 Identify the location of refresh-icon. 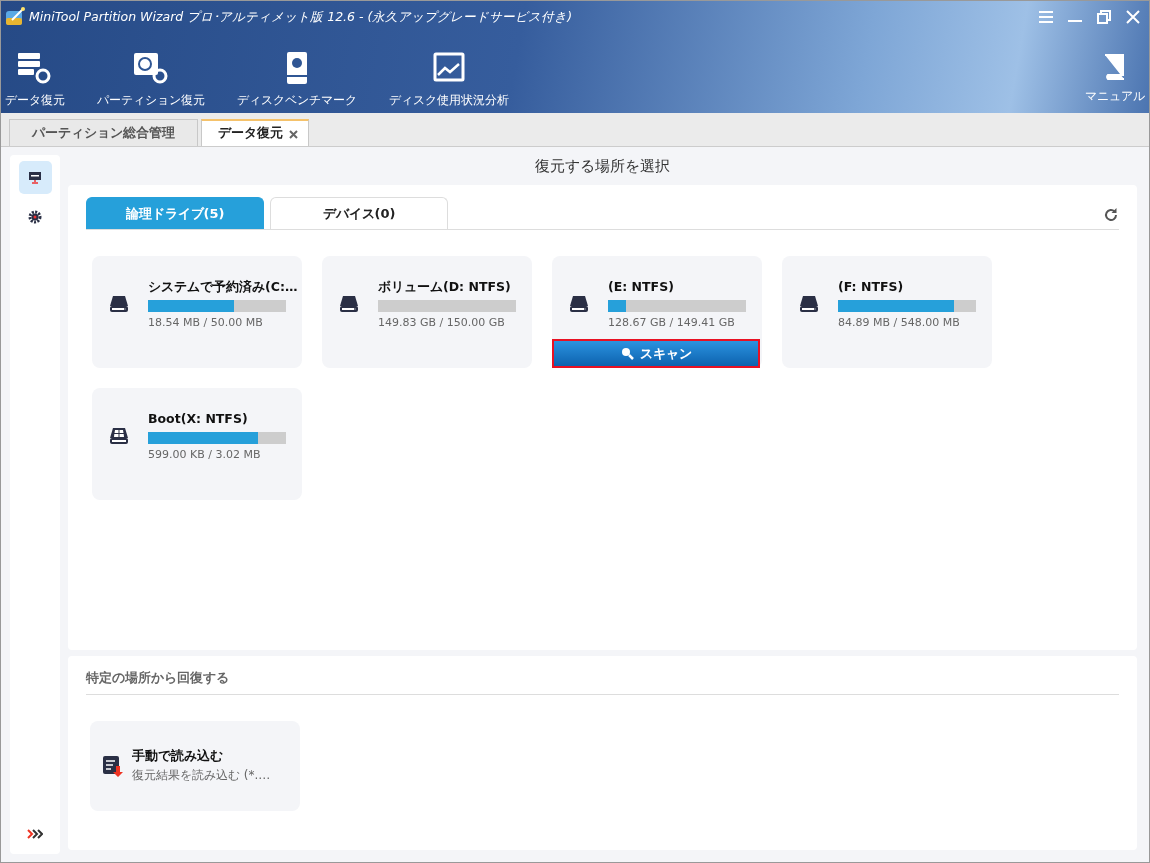
(1111, 214).